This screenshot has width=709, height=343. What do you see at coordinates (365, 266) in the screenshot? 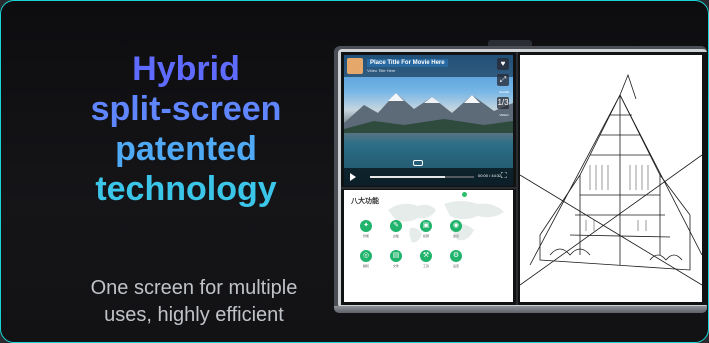
I see `app-label: 相机` at bounding box center [365, 266].